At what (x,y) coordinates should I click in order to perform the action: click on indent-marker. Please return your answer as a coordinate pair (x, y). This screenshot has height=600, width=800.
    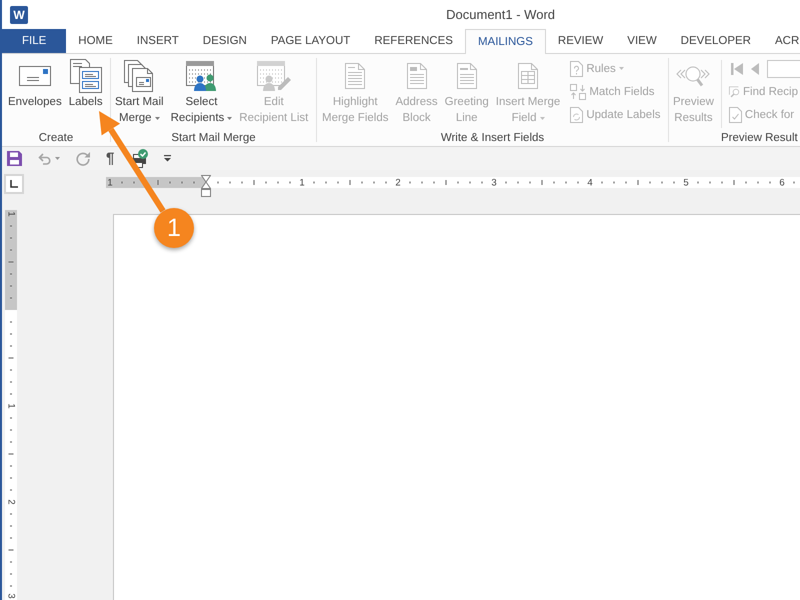
    Looking at the image, I should click on (206, 186).